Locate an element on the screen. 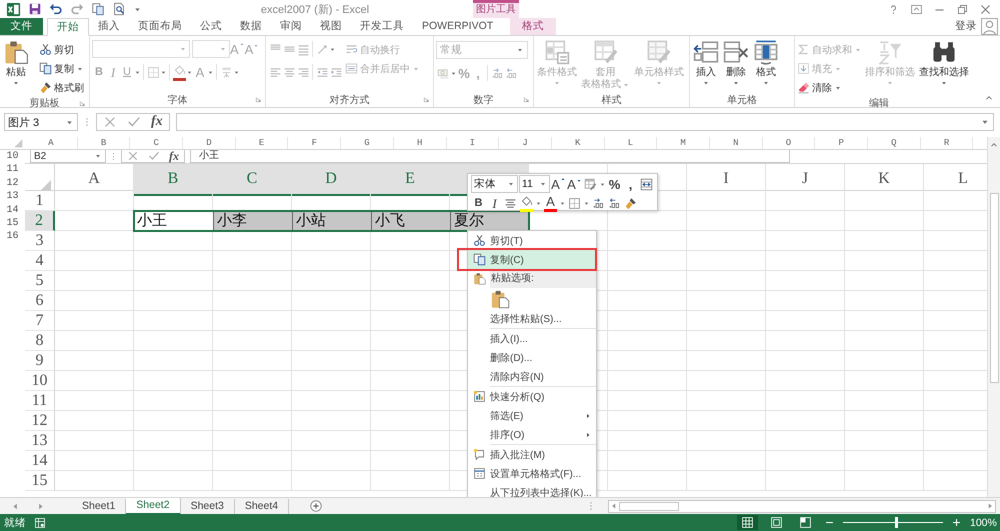 This screenshot has width=1000, height=531. column-header: E is located at coordinates (262, 143).